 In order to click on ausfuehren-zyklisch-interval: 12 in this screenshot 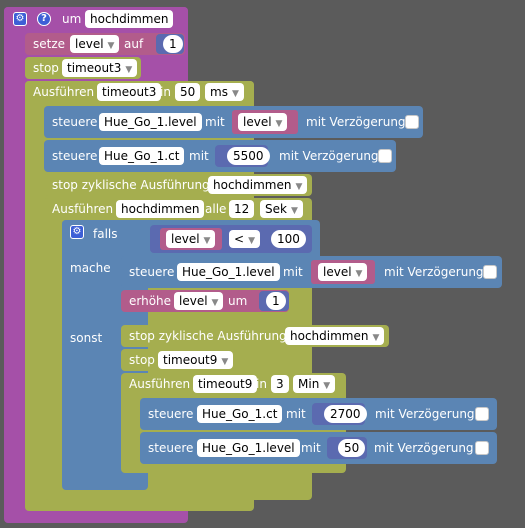, I will do `click(242, 209)`.